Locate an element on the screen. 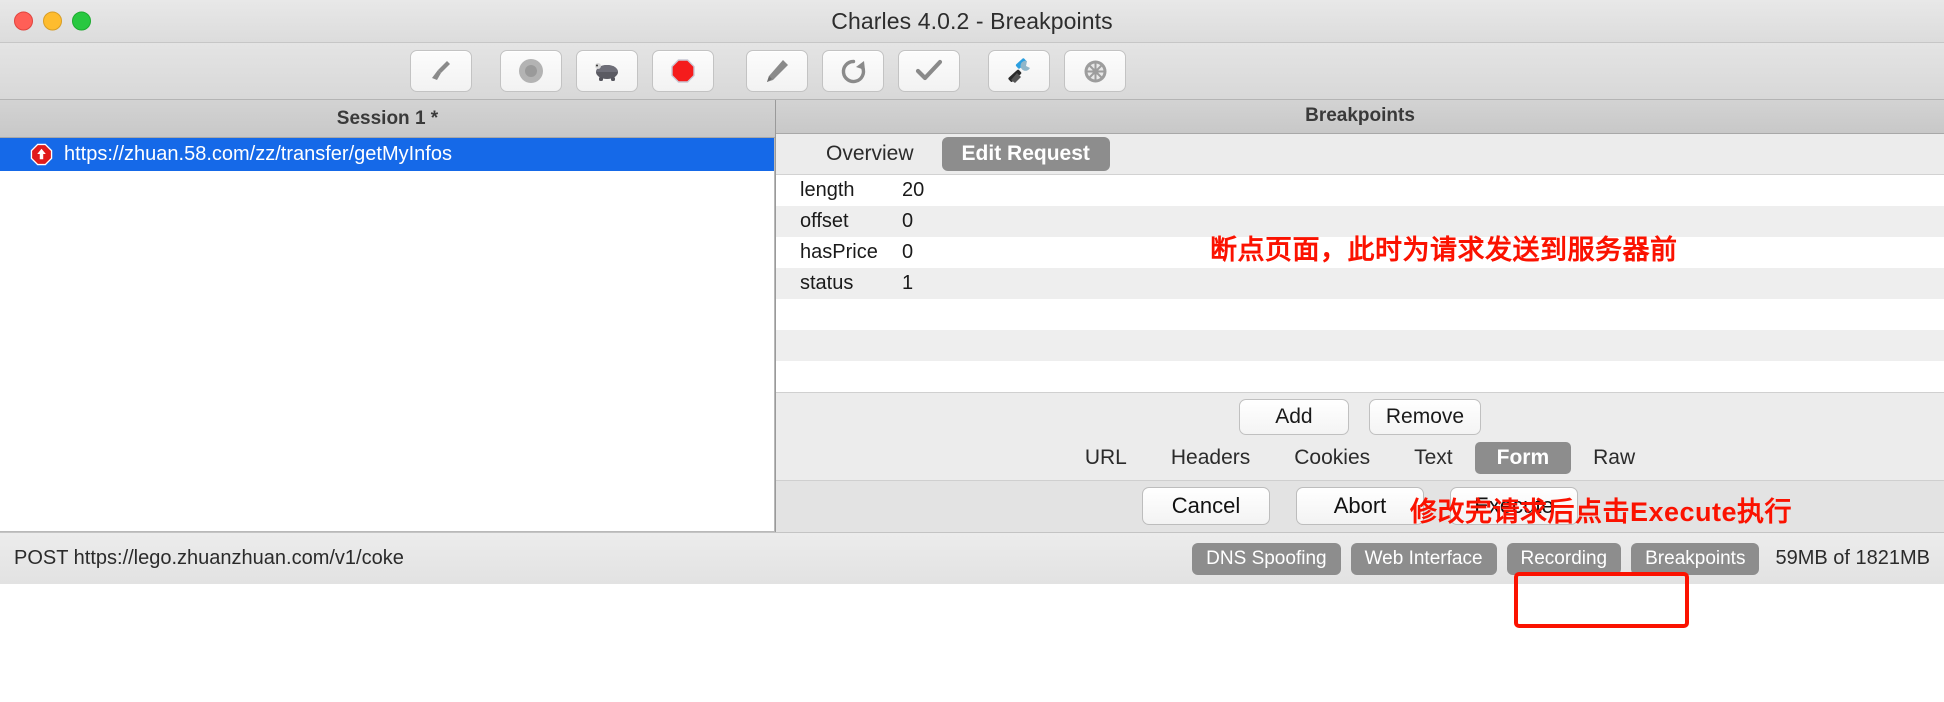 This screenshot has width=1944, height=702. remove-button: Remove is located at coordinates (1425, 416).